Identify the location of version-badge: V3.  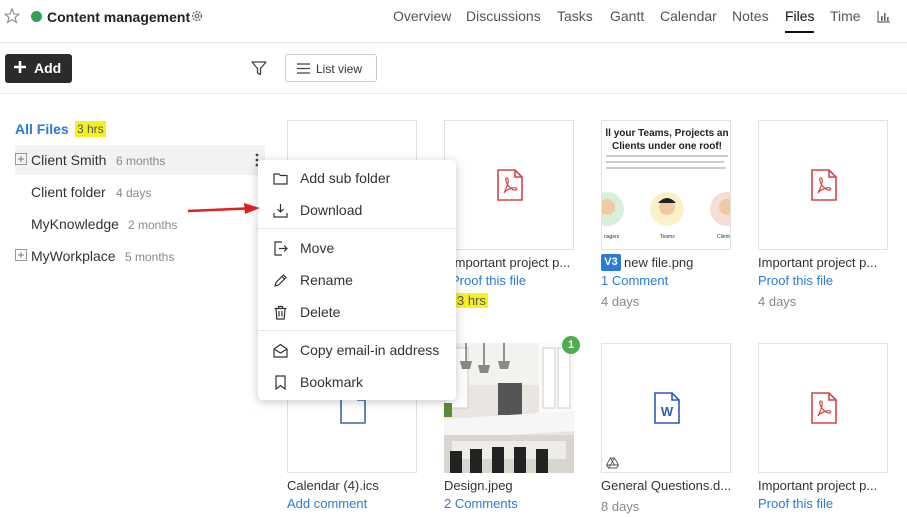
(611, 262).